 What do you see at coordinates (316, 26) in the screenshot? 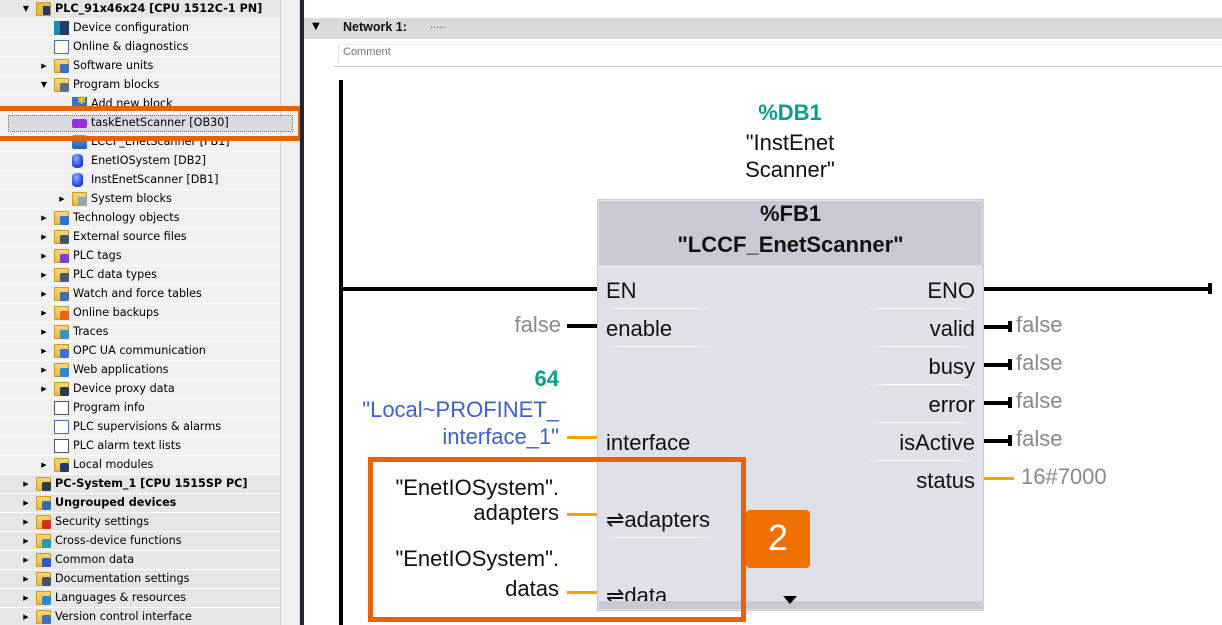
I see `collapse-network-icon: ▼` at bounding box center [316, 26].